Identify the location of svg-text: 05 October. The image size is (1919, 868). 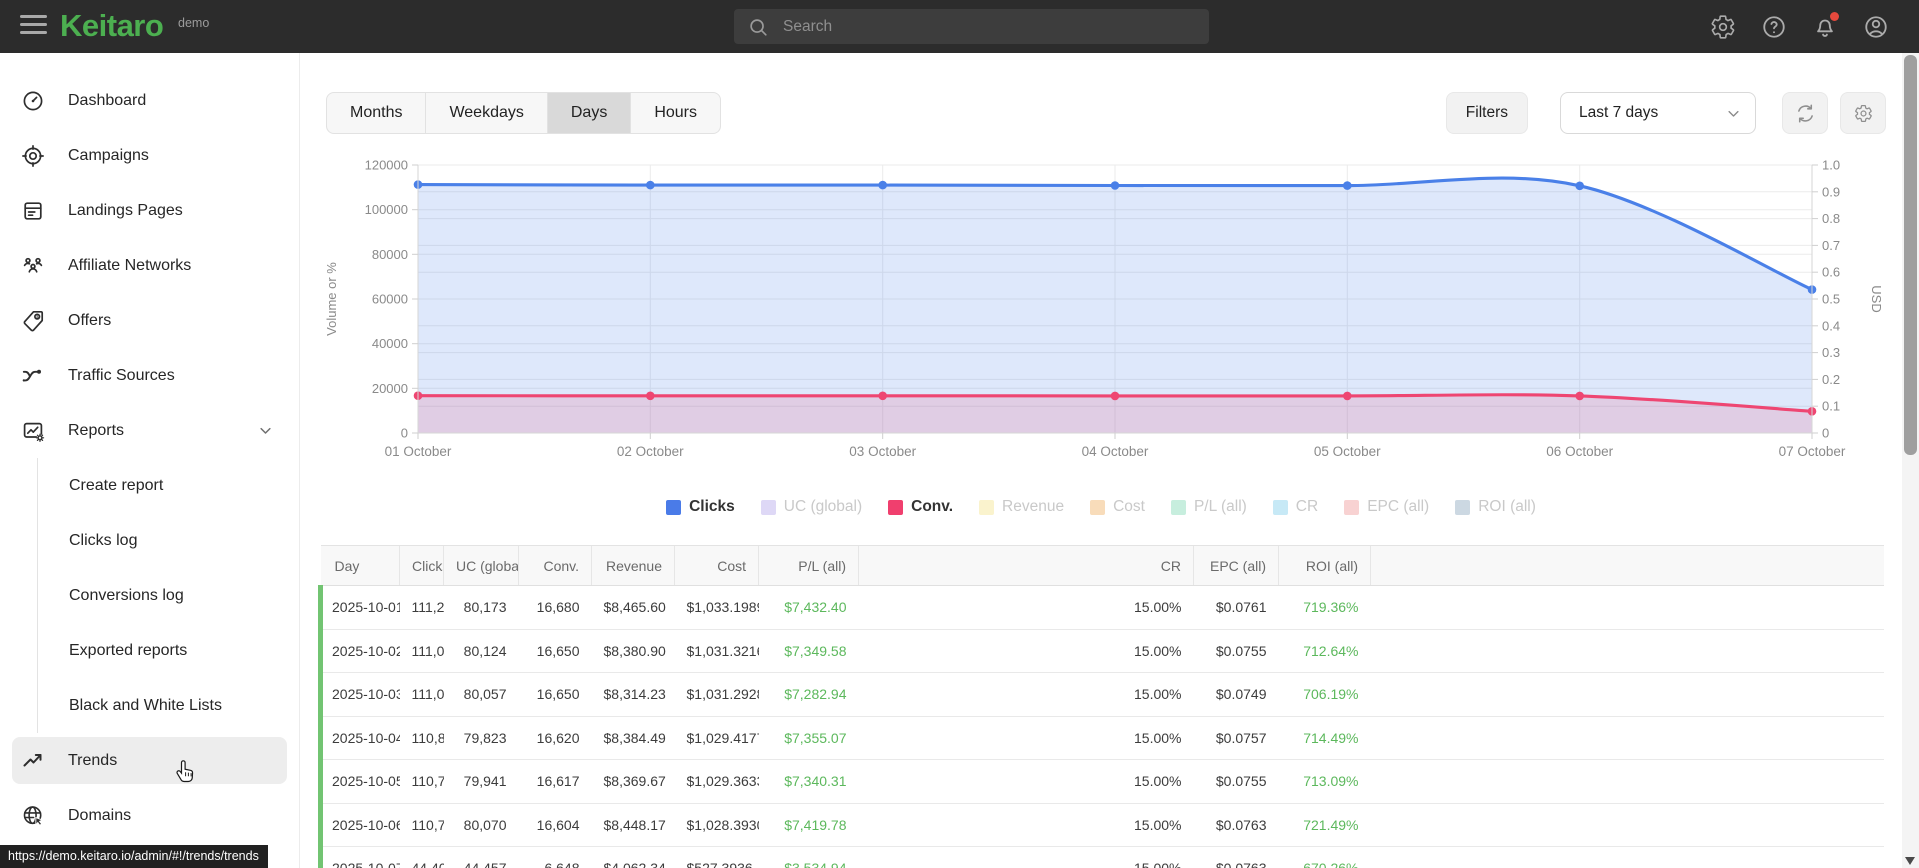
(1347, 451).